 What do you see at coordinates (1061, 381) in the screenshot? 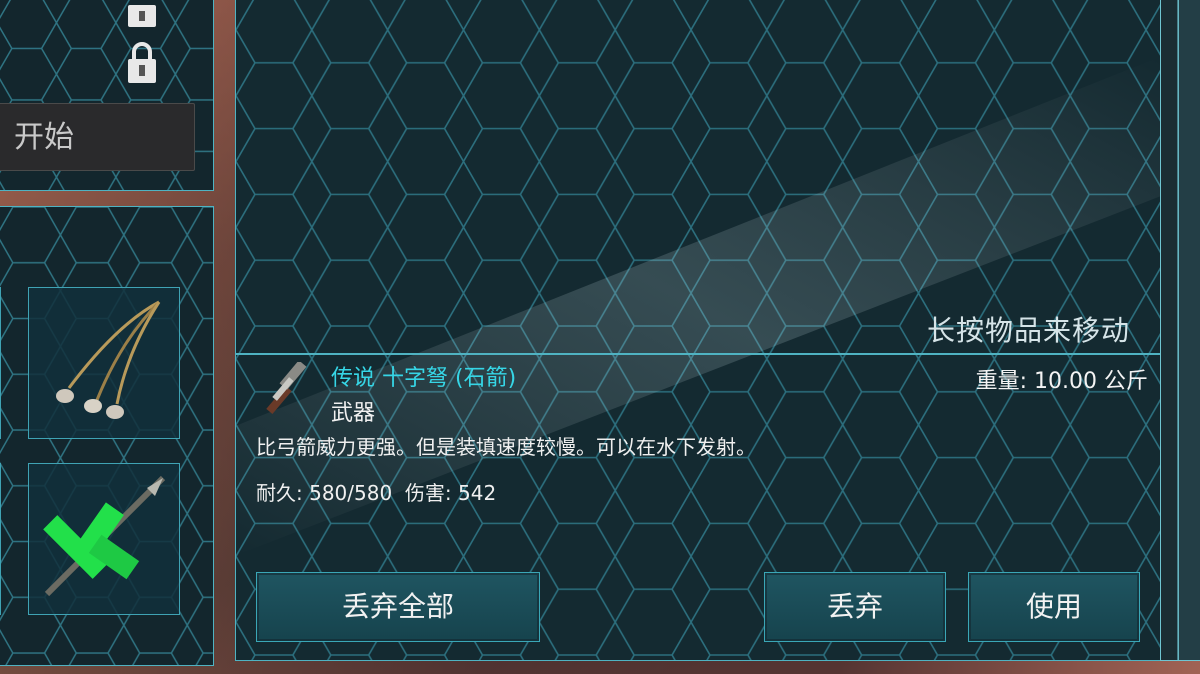
I see `item-weight: 重量: 10.00 公斤` at bounding box center [1061, 381].